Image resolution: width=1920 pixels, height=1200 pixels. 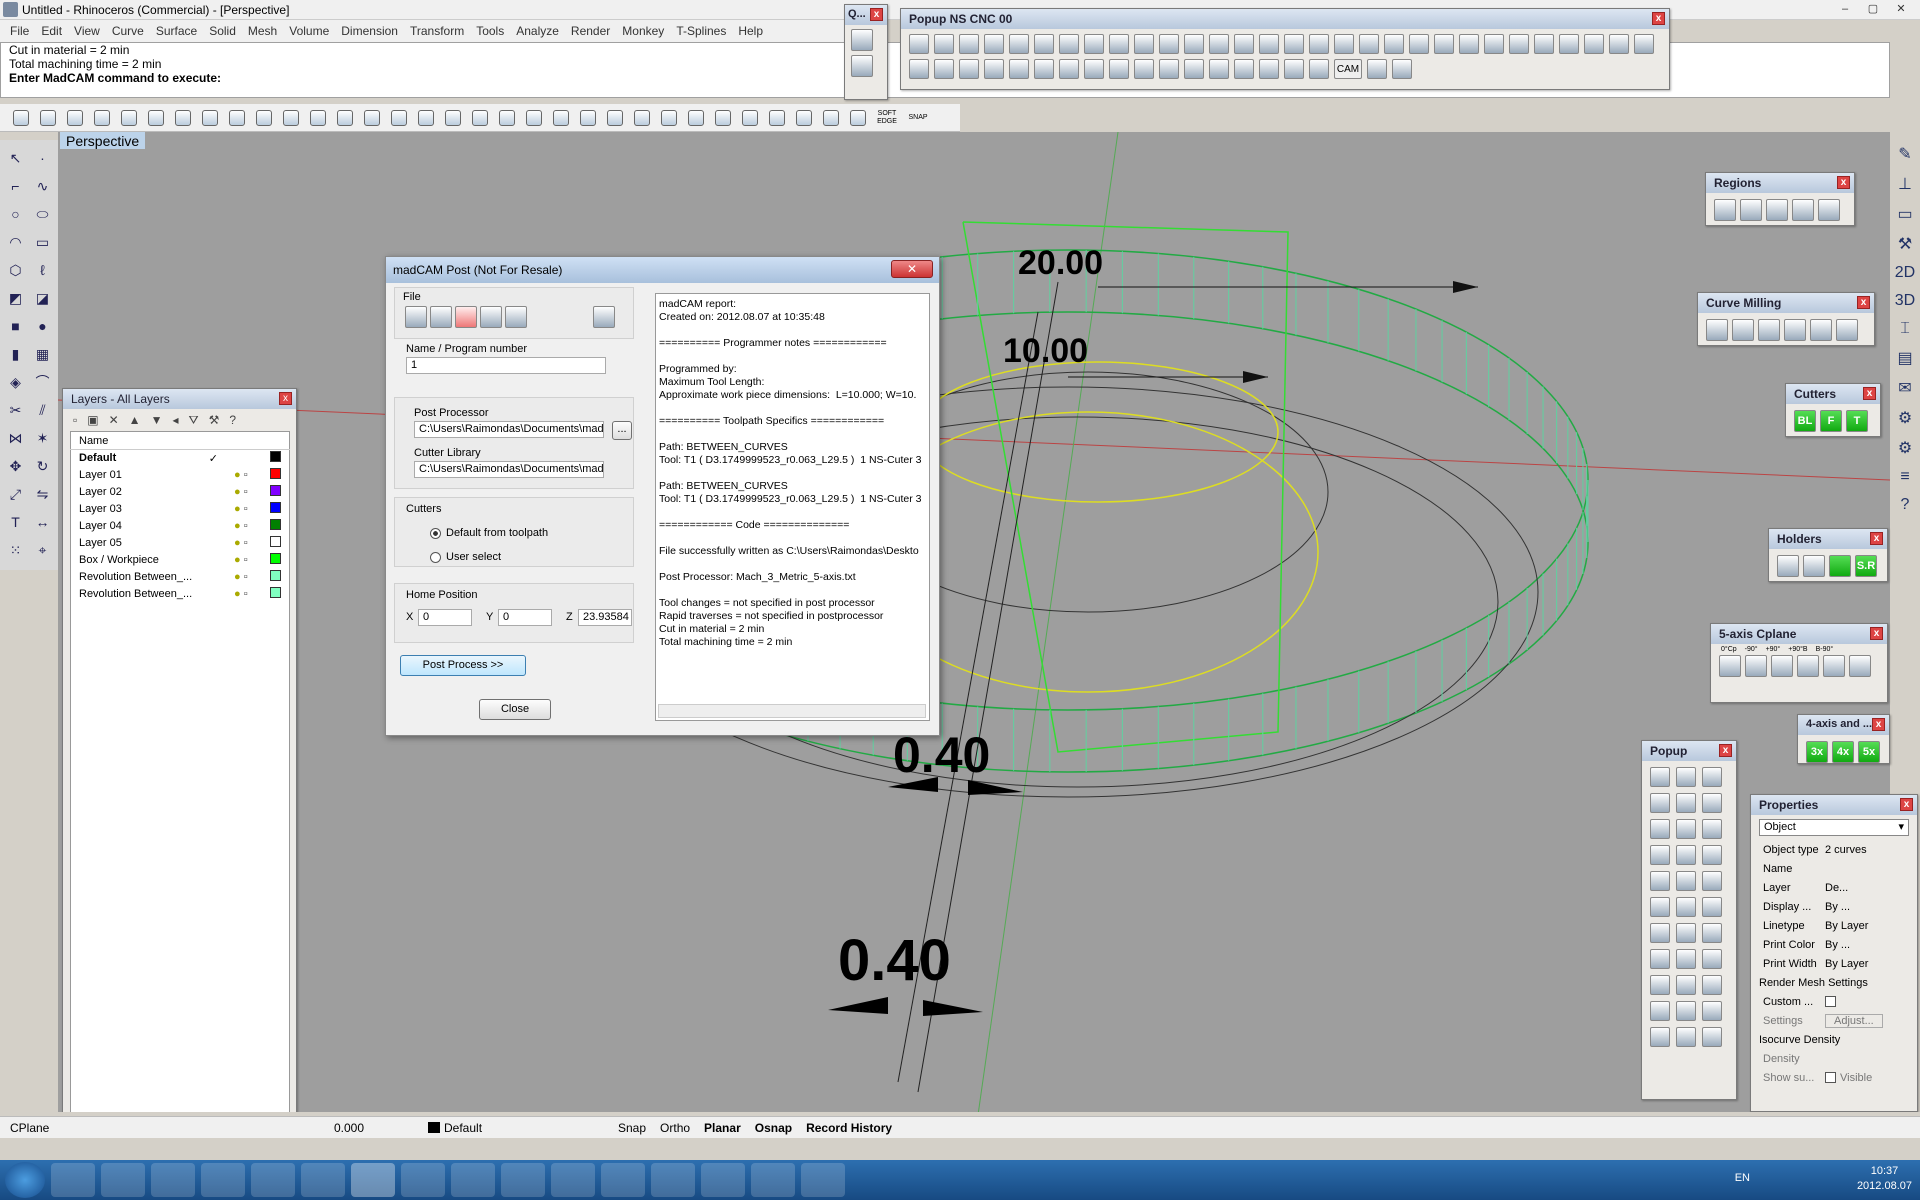 What do you see at coordinates (246, 475) in the screenshot?
I see `lock-icon: ▫` at bounding box center [246, 475].